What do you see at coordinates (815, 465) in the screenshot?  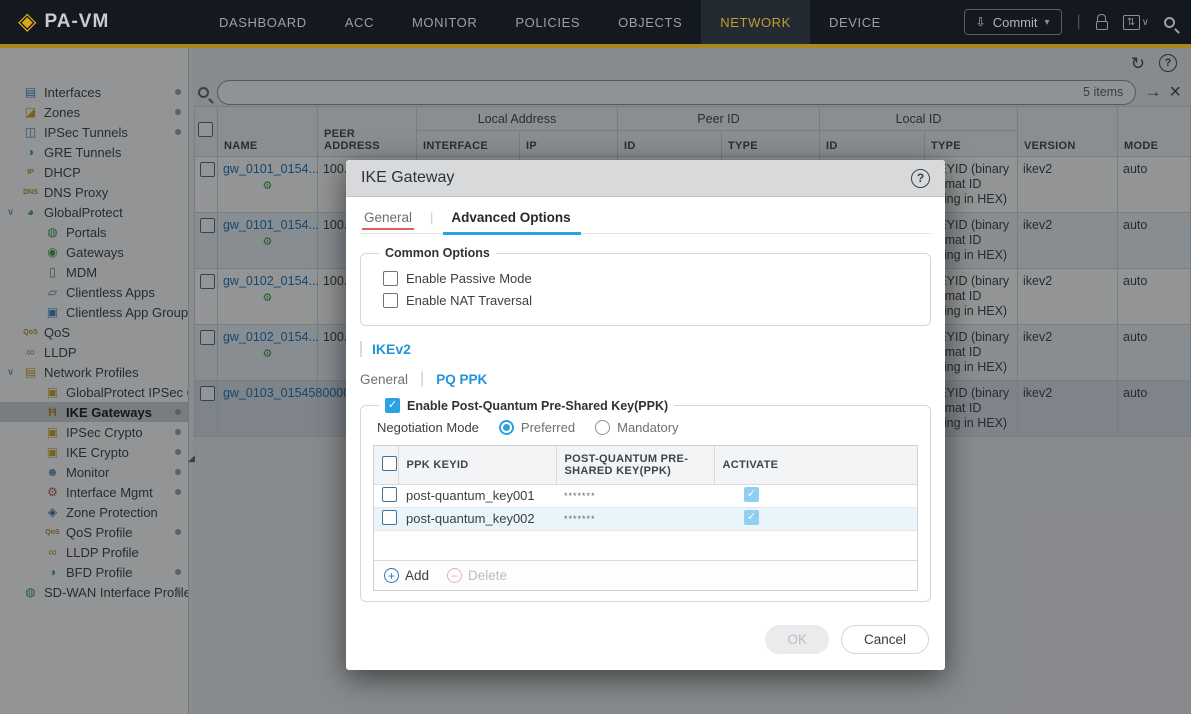 I see `ppk-col-activate: ACTIVATE` at bounding box center [815, 465].